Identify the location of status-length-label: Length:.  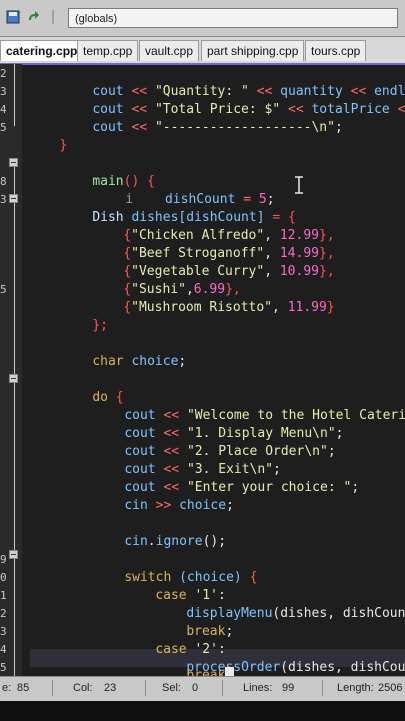
(355, 688).